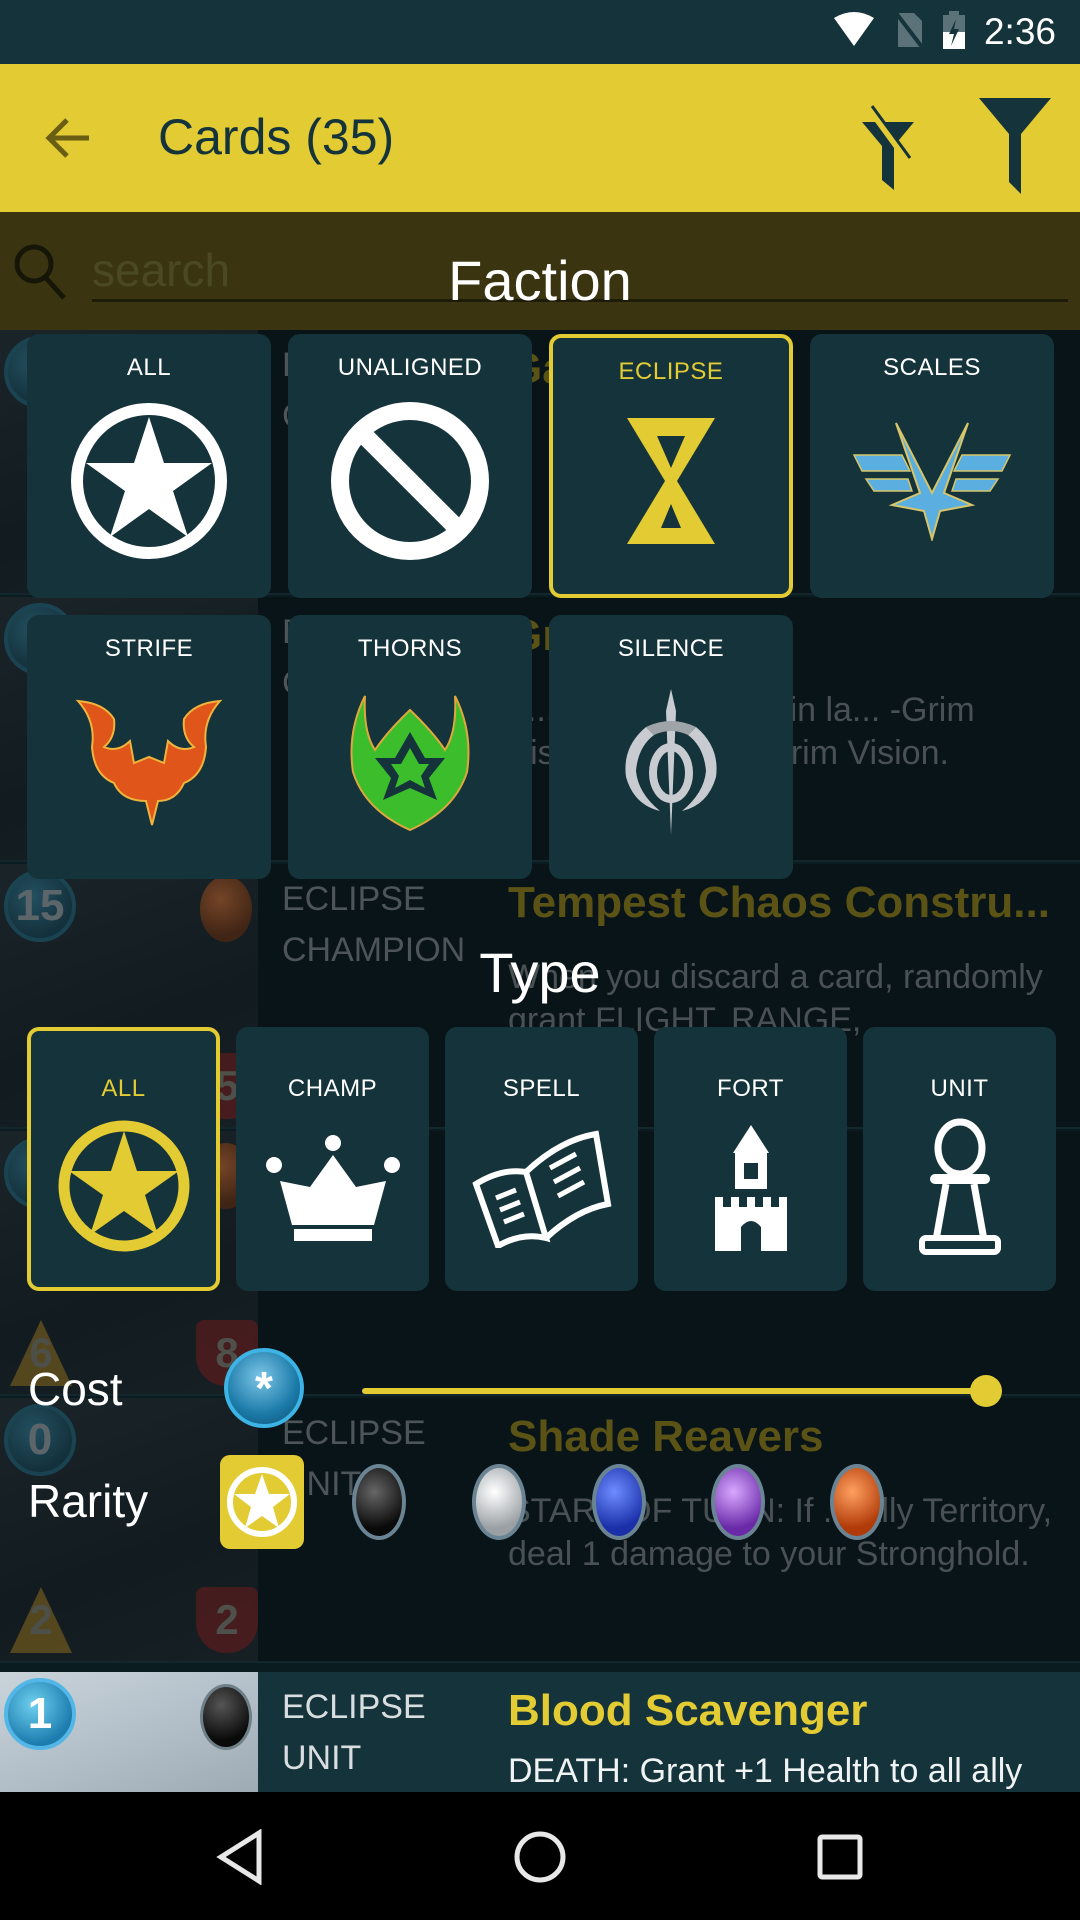 This screenshot has width=1080, height=1920. What do you see at coordinates (540, 280) in the screenshot?
I see `faction-section-title: Faction` at bounding box center [540, 280].